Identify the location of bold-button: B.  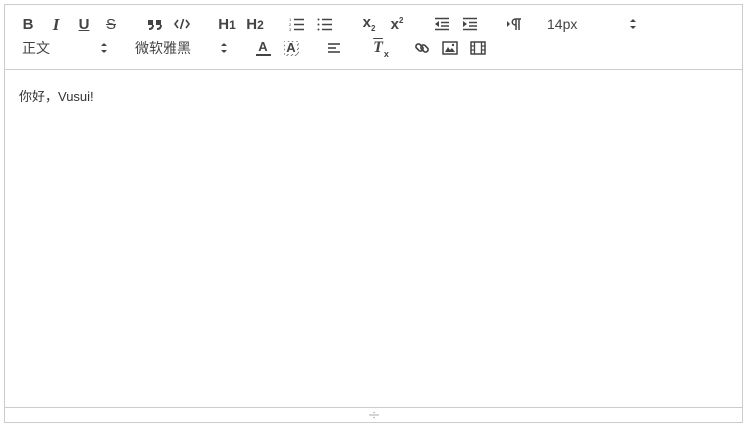
(28, 24).